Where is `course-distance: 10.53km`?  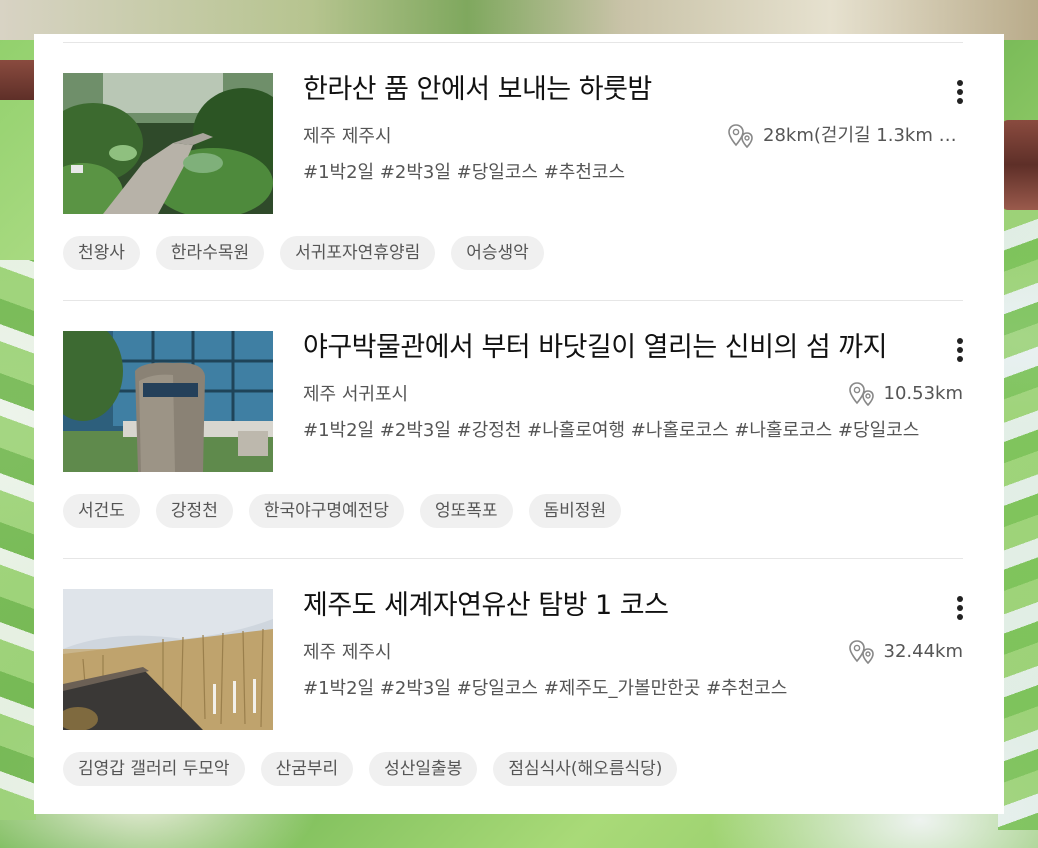 course-distance: 10.53km is located at coordinates (906, 394).